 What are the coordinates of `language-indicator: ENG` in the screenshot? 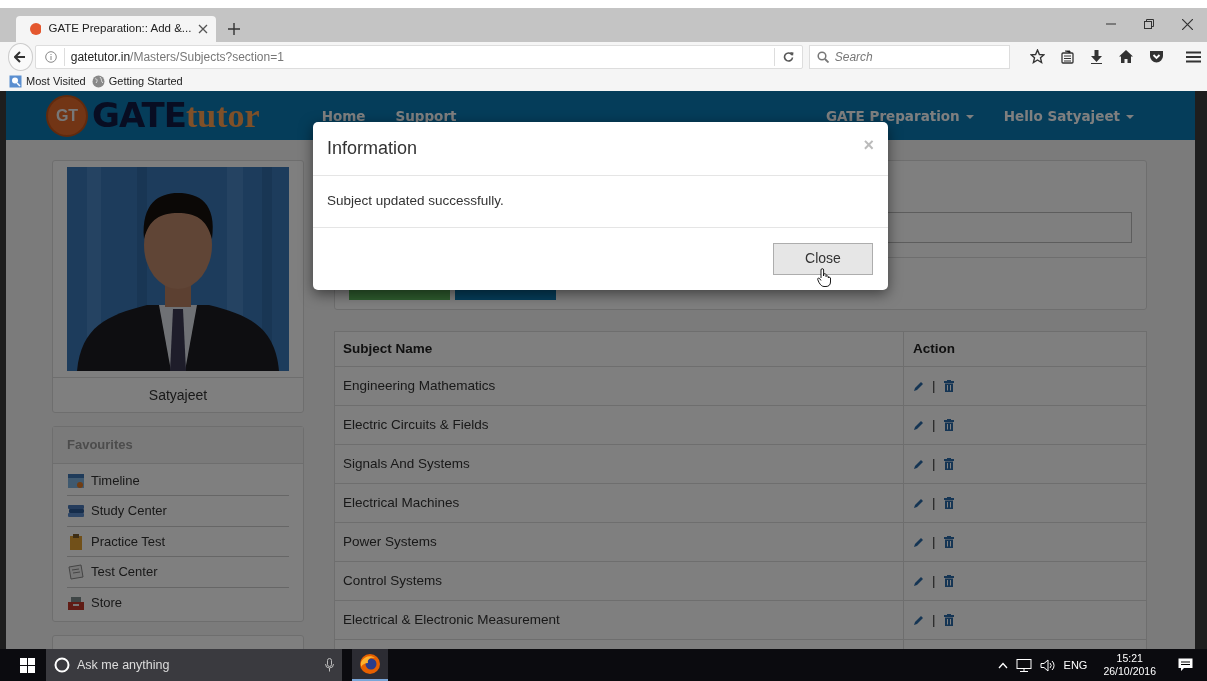 It's located at (1075, 665).